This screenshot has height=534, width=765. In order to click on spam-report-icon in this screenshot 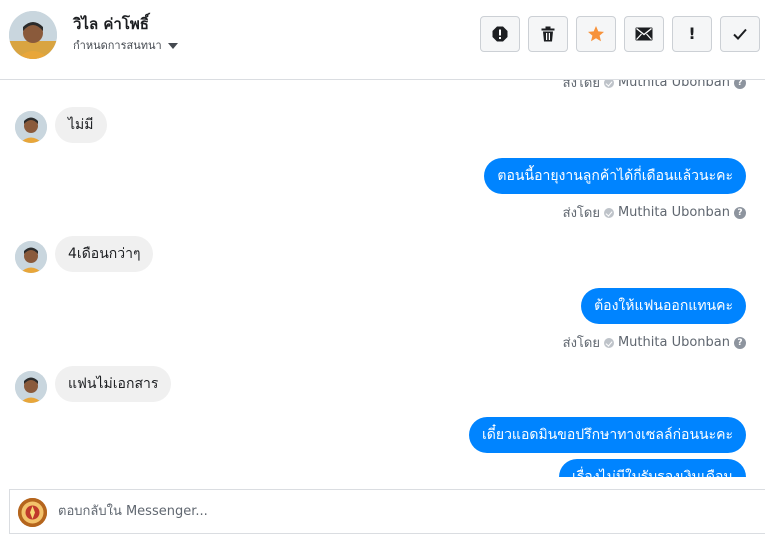, I will do `click(500, 34)`.